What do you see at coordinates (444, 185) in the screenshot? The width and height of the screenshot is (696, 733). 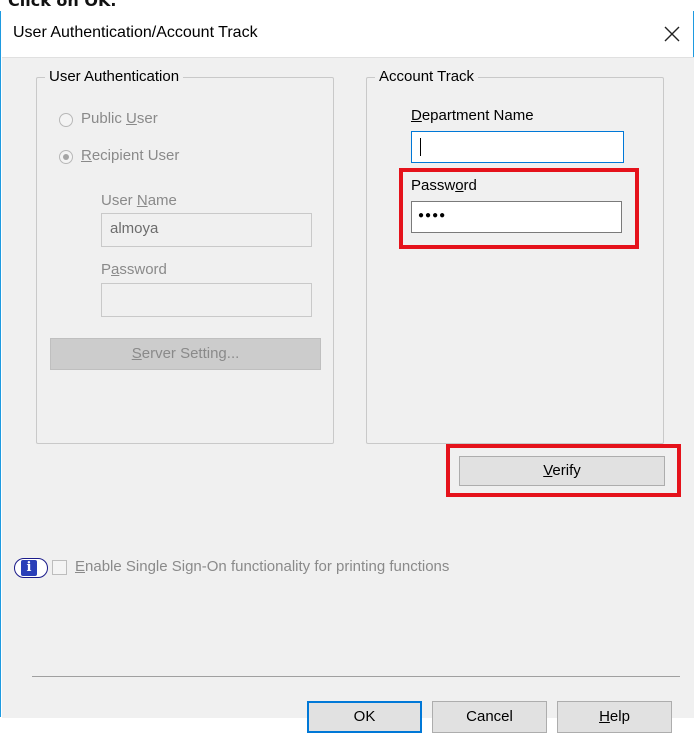 I see `at-password-label: Password` at bounding box center [444, 185].